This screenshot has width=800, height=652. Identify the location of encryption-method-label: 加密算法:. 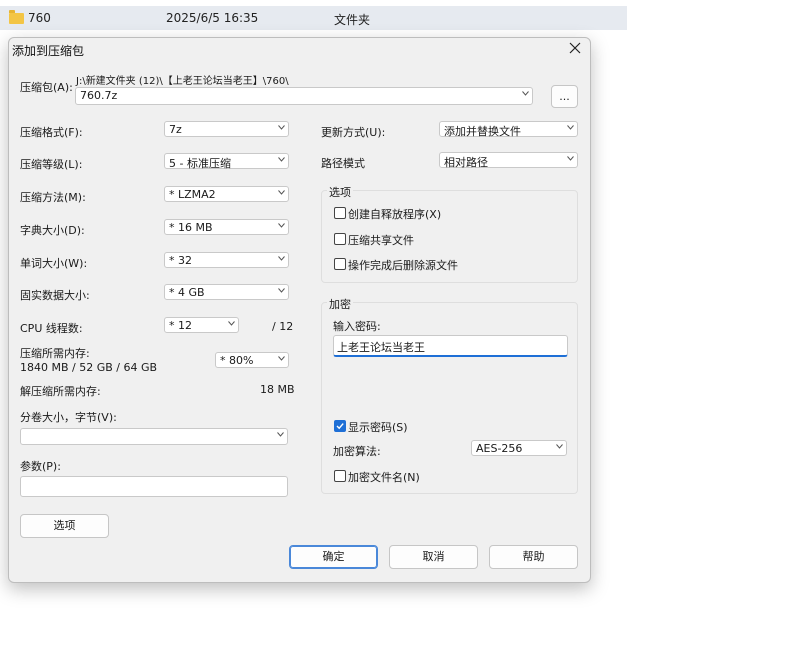
(357, 451).